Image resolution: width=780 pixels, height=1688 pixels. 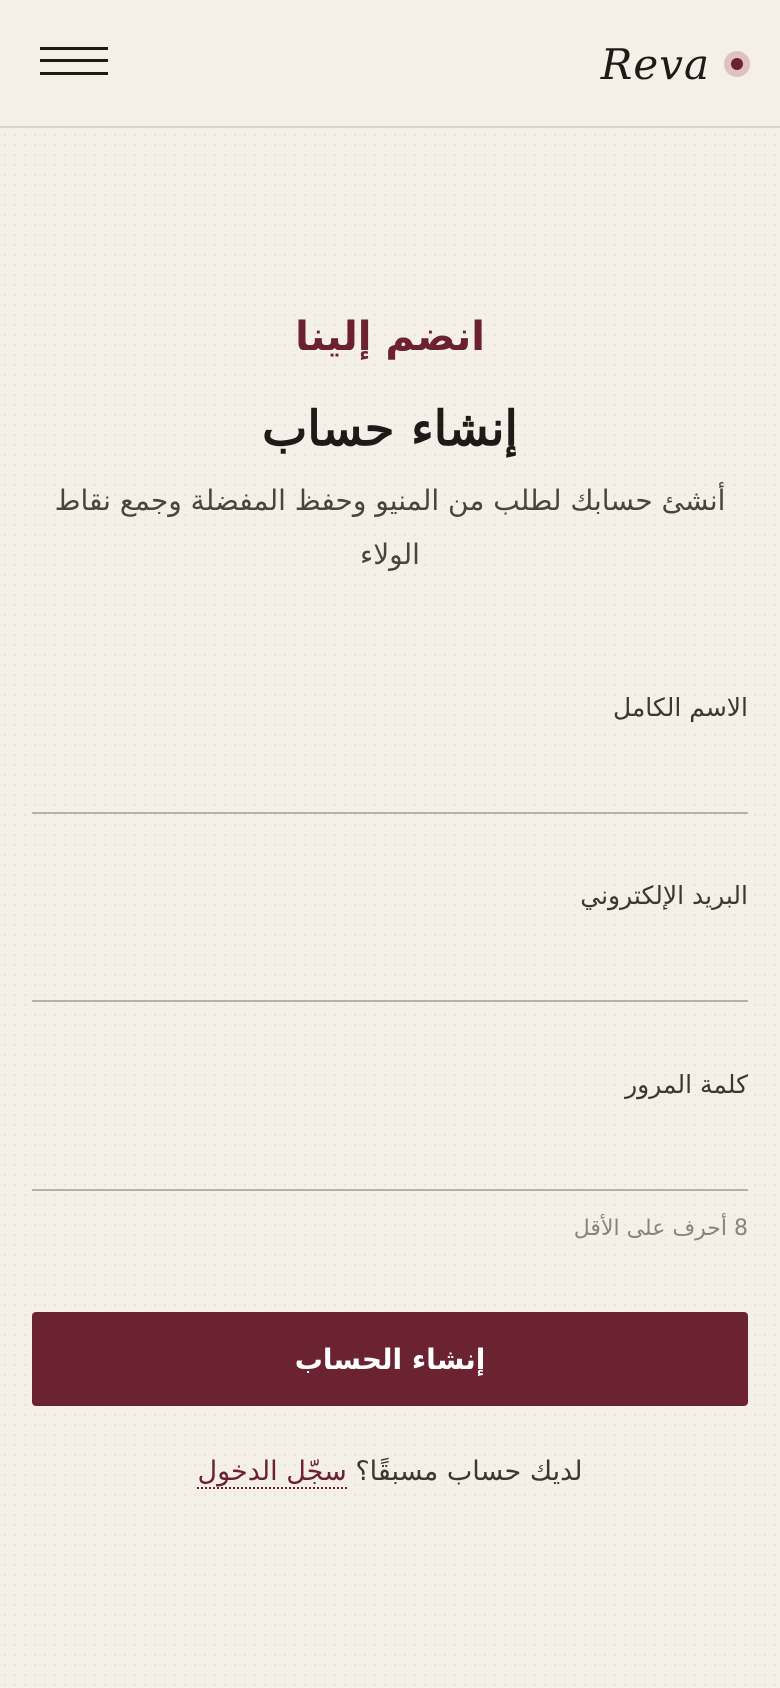 I want to click on login-prompt-text: لديك حساب مسبقًا؟, so click(x=469, y=1471).